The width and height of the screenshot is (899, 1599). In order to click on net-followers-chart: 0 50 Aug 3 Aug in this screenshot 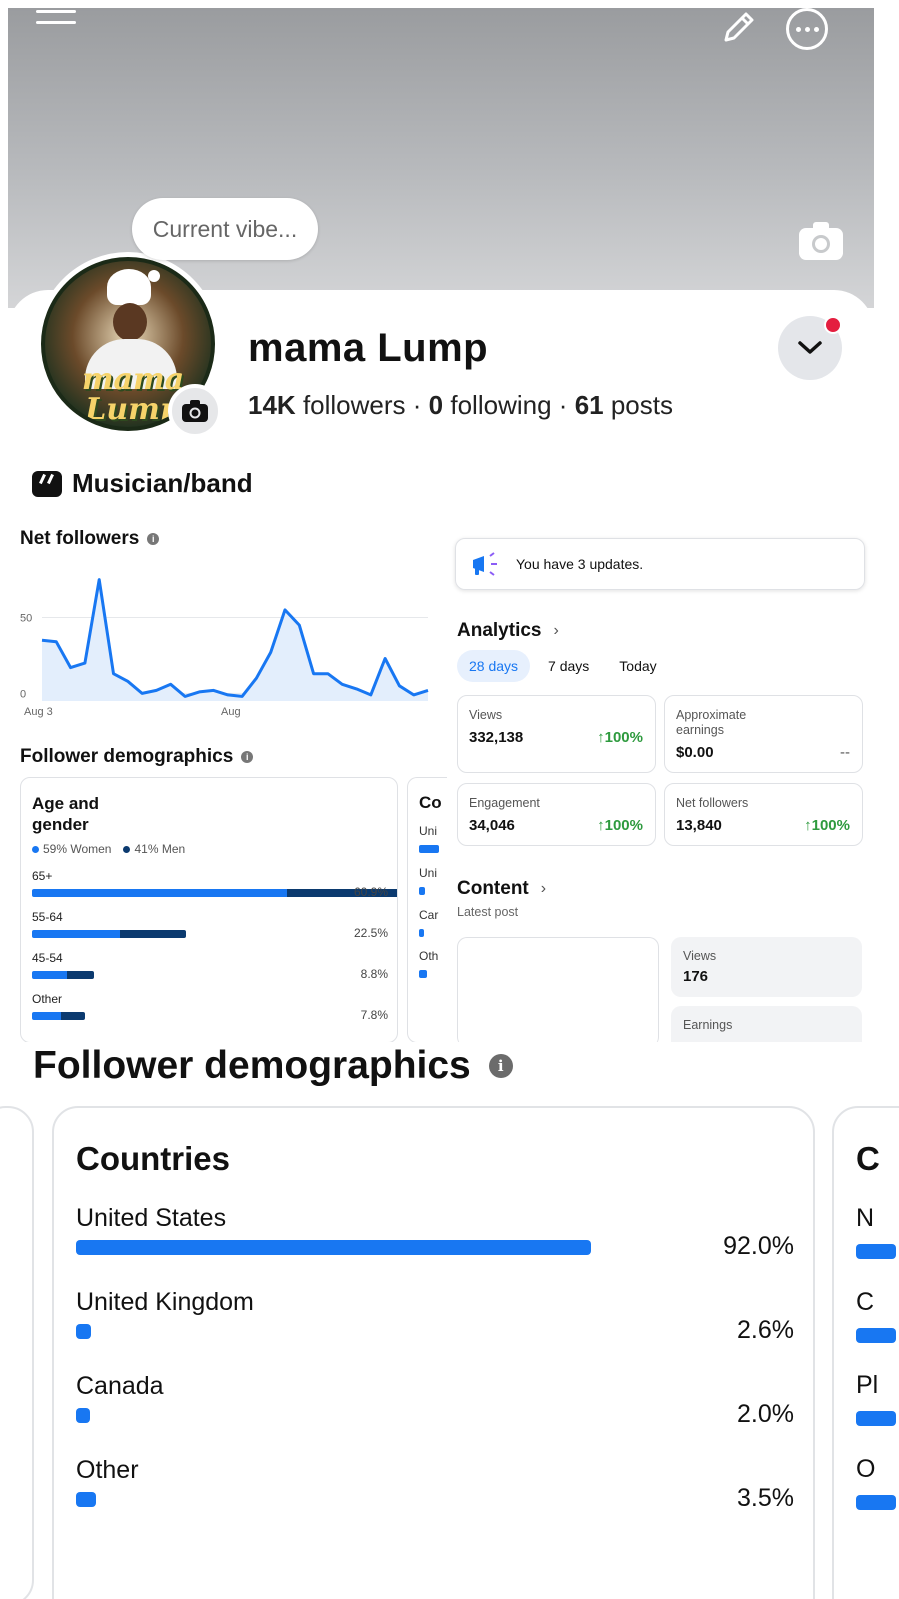, I will do `click(224, 646)`.